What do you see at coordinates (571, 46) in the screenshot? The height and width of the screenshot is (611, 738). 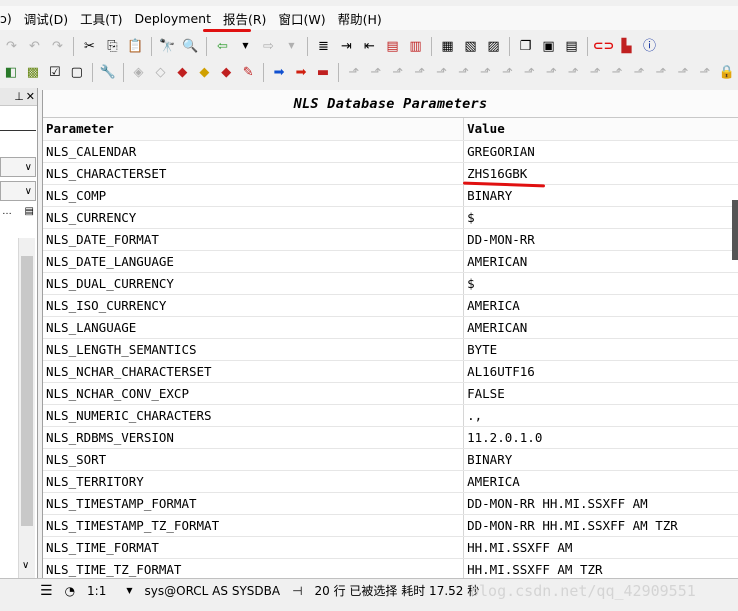 I see `panel-icon: ▤` at bounding box center [571, 46].